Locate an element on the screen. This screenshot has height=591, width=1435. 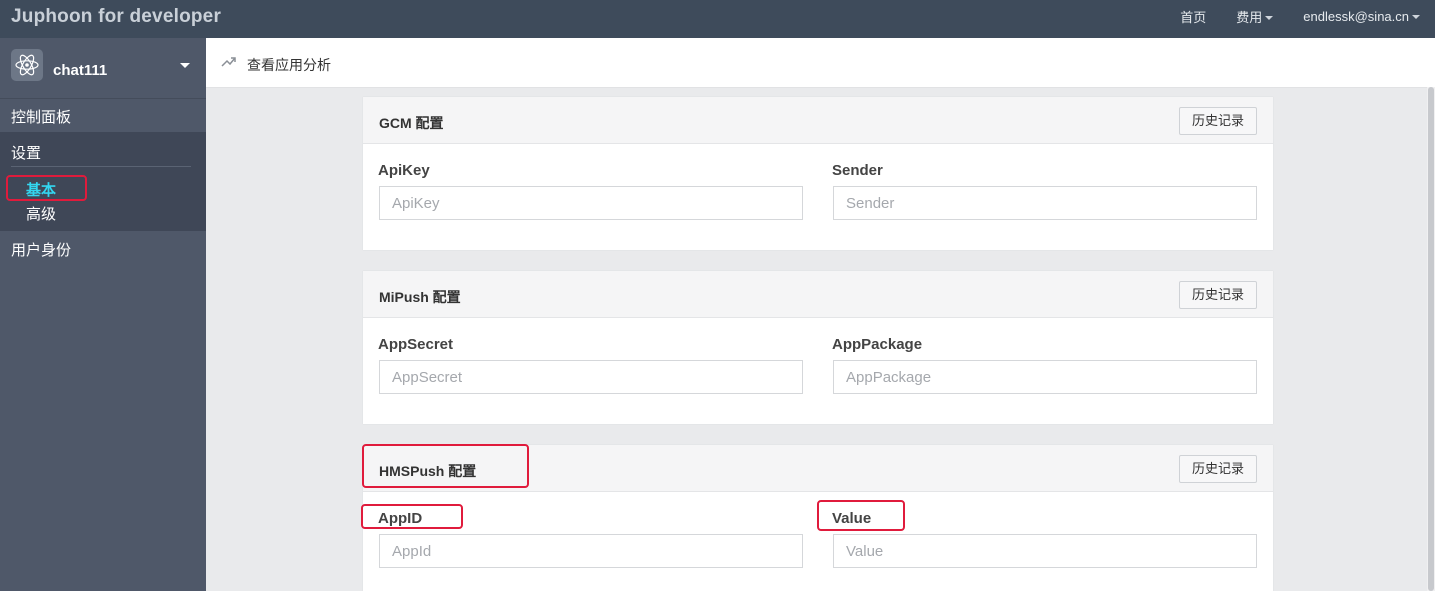
app-selector: chat111 is located at coordinates (103, 68).